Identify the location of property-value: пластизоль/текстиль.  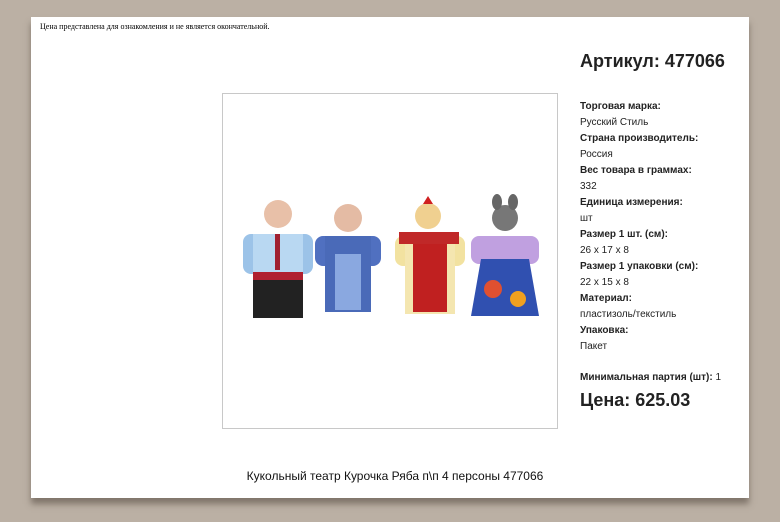
(628, 314).